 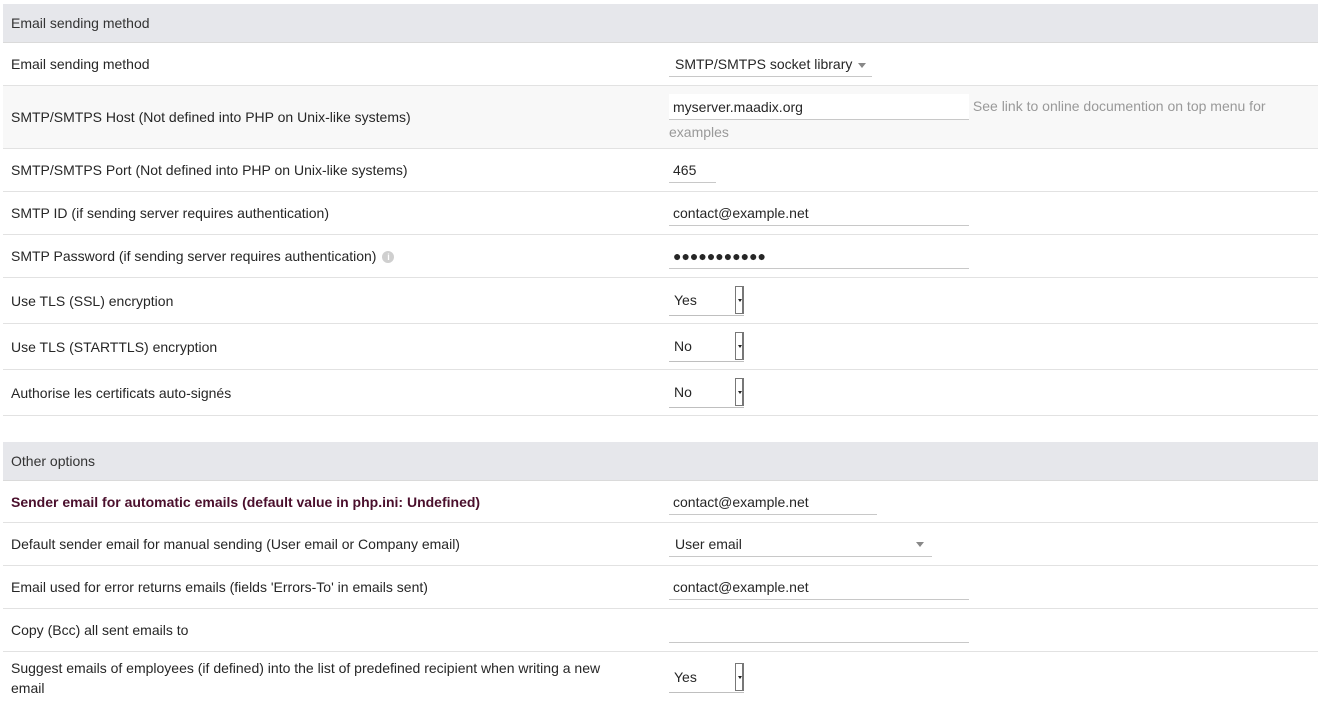 What do you see at coordinates (819, 630) in the screenshot?
I see `bcc-input` at bounding box center [819, 630].